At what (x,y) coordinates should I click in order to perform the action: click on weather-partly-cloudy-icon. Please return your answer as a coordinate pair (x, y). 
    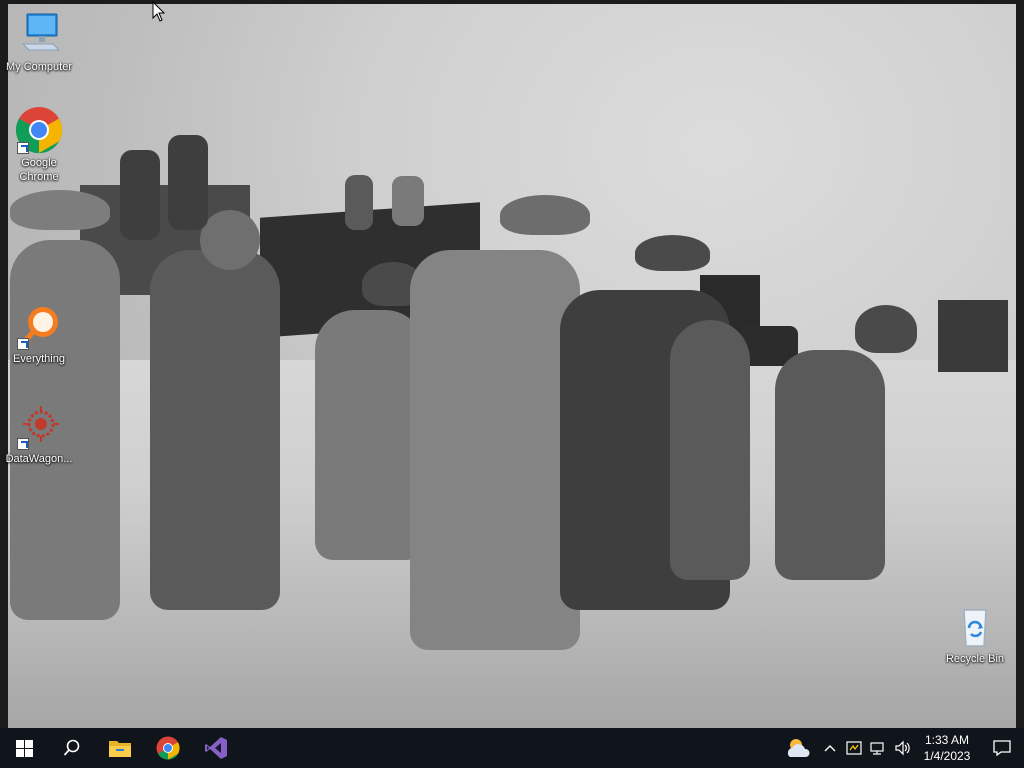
    Looking at the image, I should click on (798, 748).